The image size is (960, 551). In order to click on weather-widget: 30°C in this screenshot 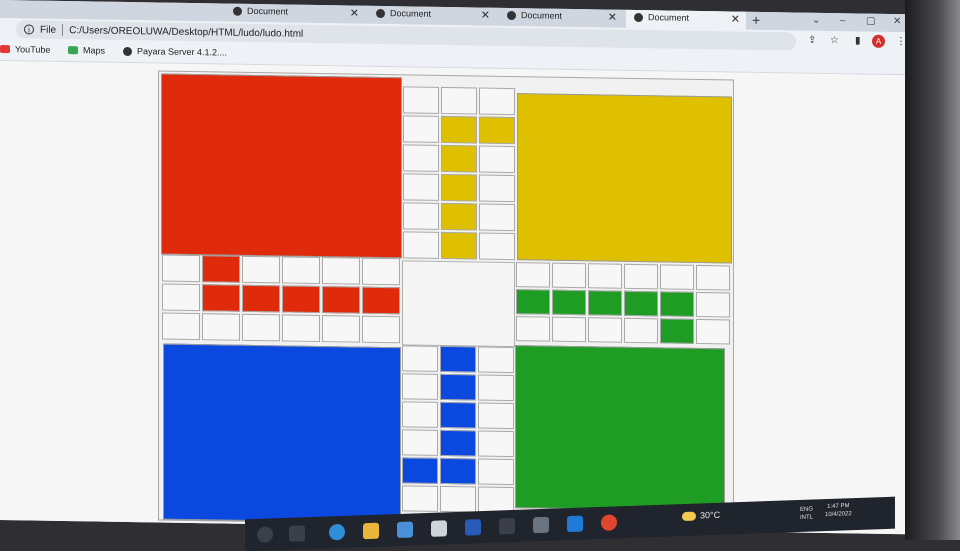, I will do `click(701, 515)`.